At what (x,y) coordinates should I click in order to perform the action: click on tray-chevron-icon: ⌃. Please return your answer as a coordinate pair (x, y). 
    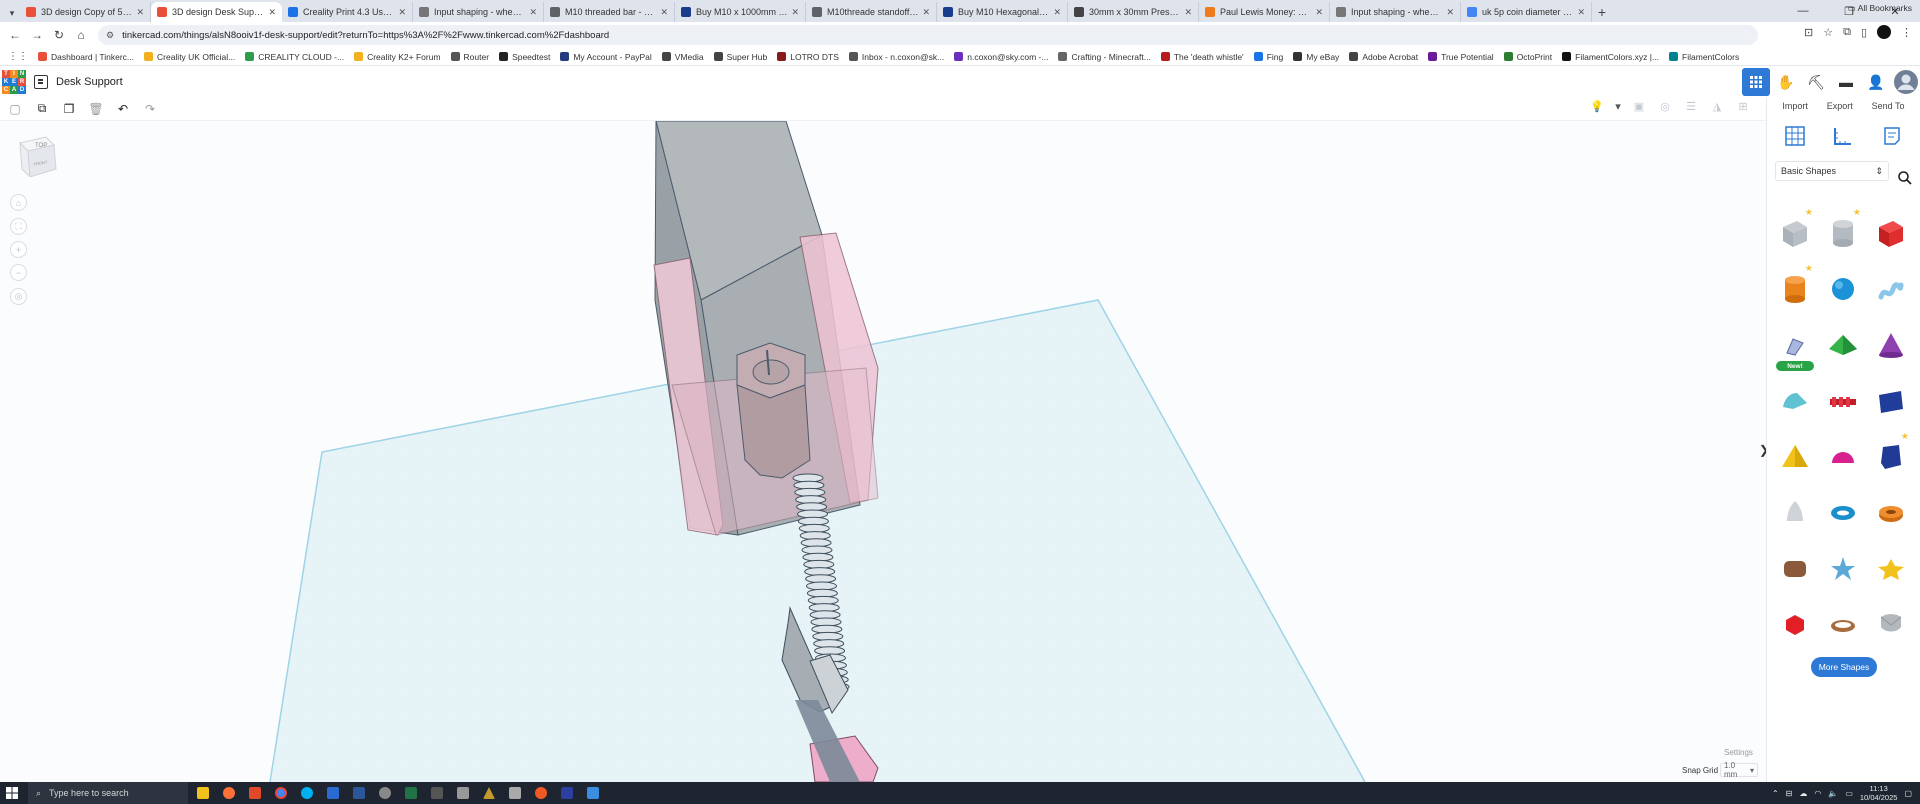
    Looking at the image, I should click on (1775, 793).